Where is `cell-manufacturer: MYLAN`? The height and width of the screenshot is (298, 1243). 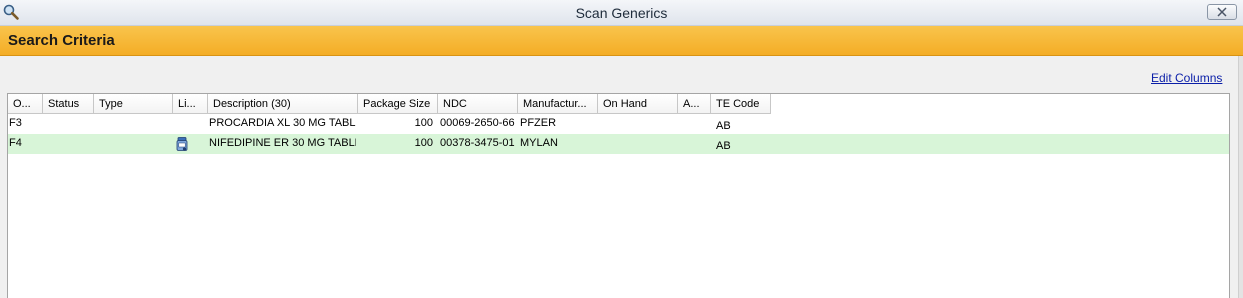 cell-manufacturer: MYLAN is located at coordinates (539, 143).